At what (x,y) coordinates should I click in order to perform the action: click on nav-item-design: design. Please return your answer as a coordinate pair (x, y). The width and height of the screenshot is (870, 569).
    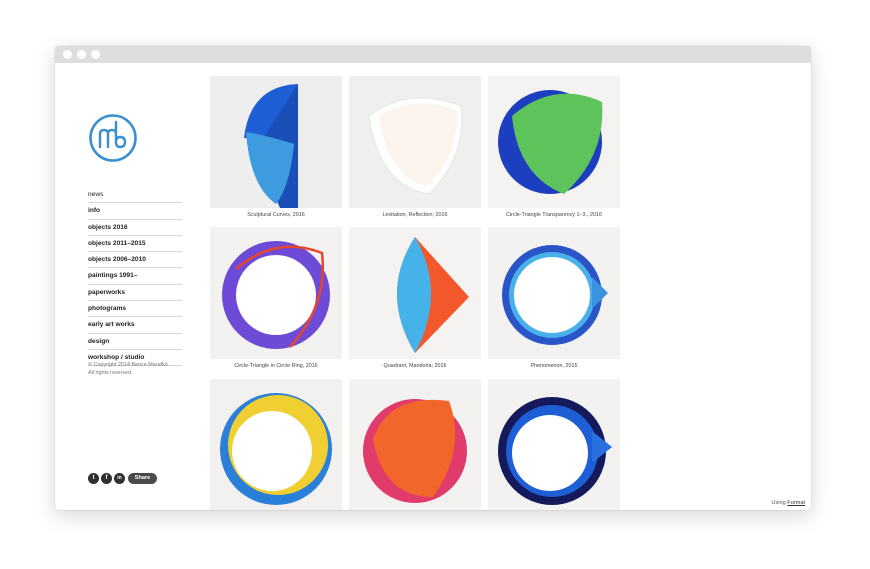
    Looking at the image, I should click on (135, 342).